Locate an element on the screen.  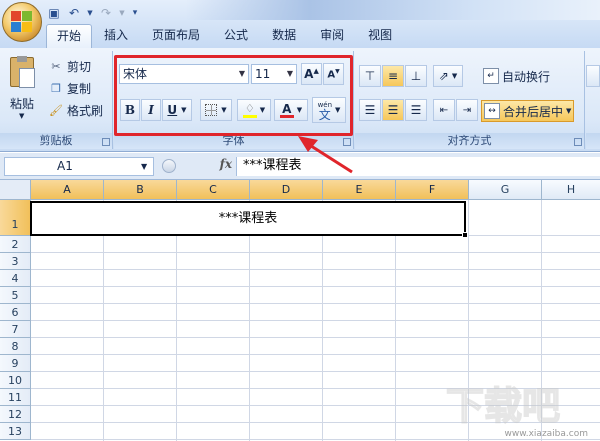
increase-indent-icon: ⇥ is located at coordinates (467, 110).